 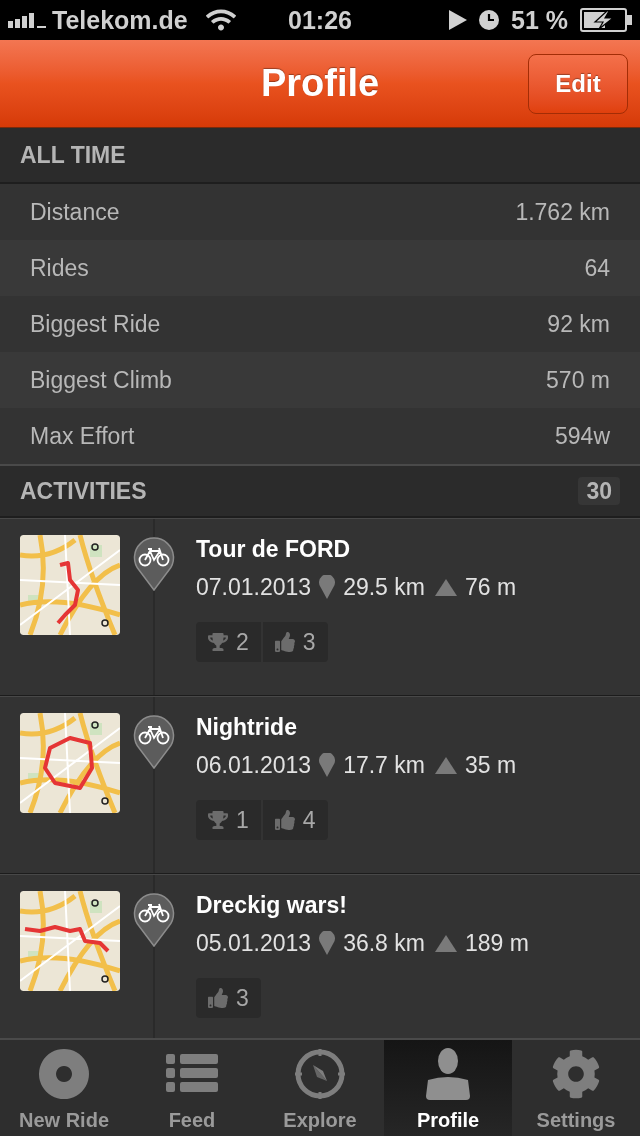 I want to click on tab-button: Feed, so click(x=192, y=1088).